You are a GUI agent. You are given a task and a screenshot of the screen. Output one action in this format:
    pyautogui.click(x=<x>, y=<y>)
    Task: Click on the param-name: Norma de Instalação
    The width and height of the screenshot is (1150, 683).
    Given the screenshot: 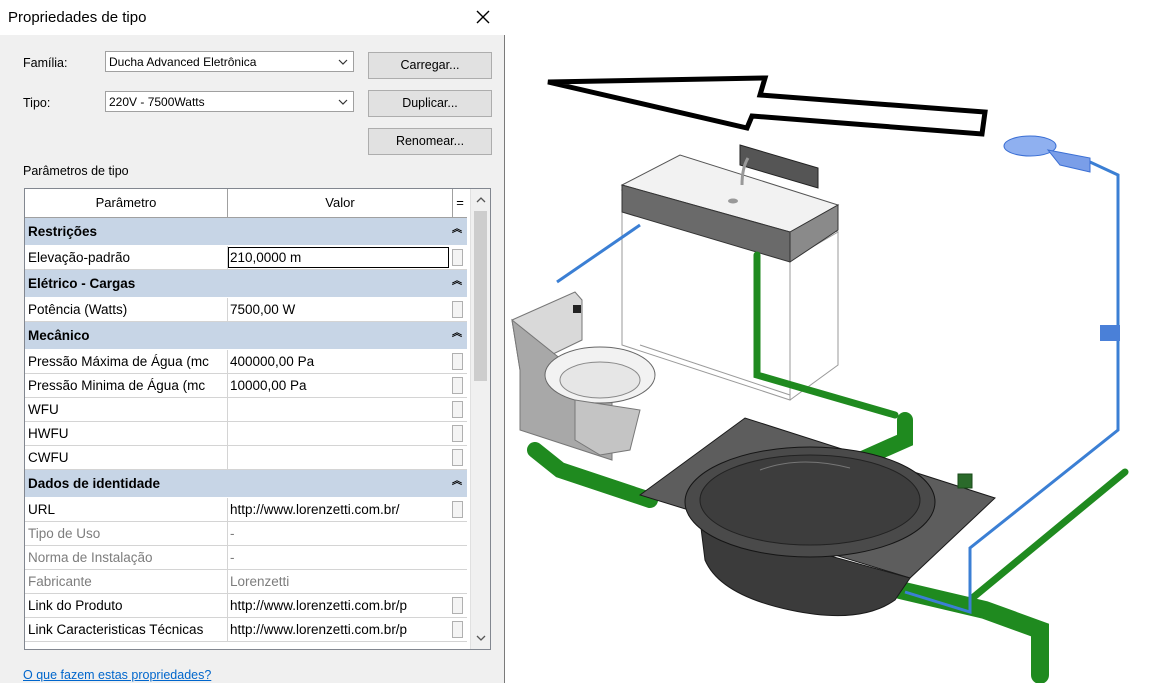 What is the action you would take?
    pyautogui.click(x=90, y=557)
    